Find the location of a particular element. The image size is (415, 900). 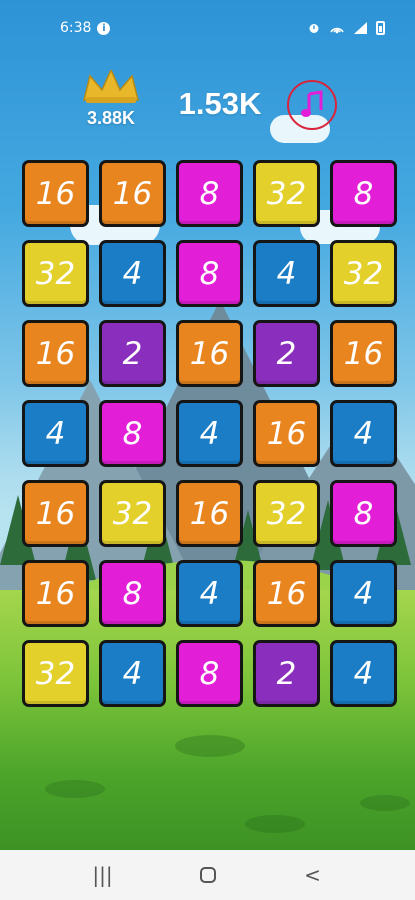

recent-apps-button: ||| is located at coordinates (103, 875).